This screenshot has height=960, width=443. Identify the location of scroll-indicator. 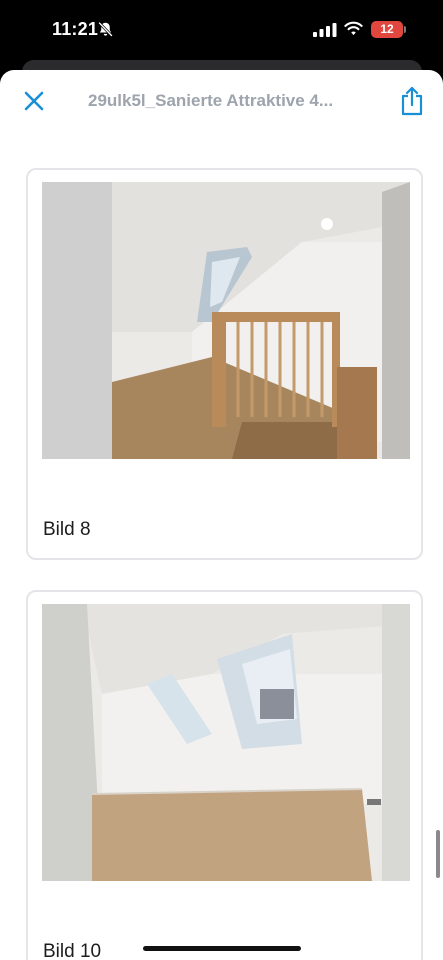
(438, 854).